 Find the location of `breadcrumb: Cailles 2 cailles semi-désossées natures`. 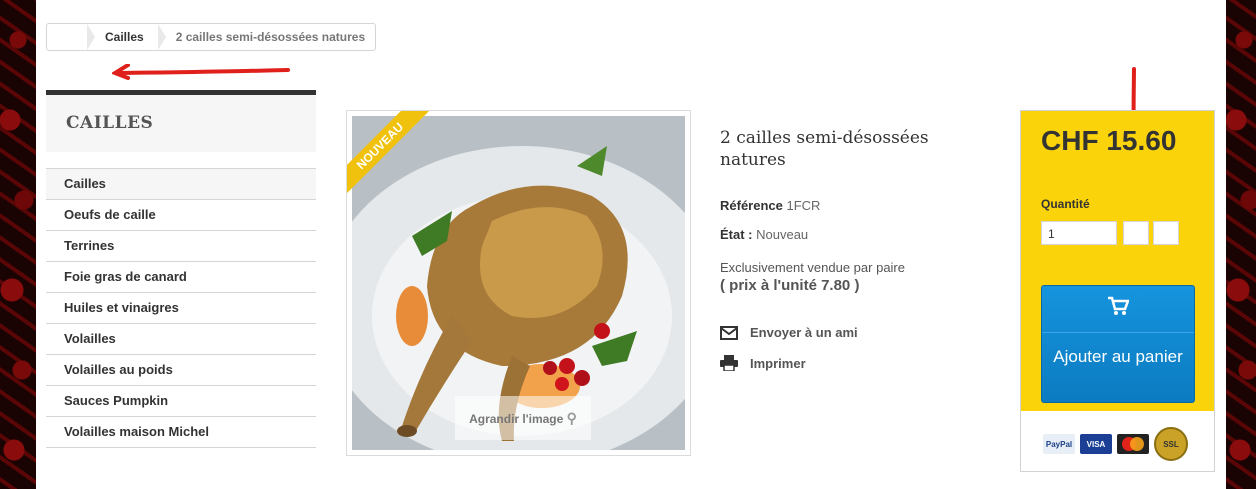

breadcrumb: Cailles 2 cailles semi-désossées natures is located at coordinates (211, 37).